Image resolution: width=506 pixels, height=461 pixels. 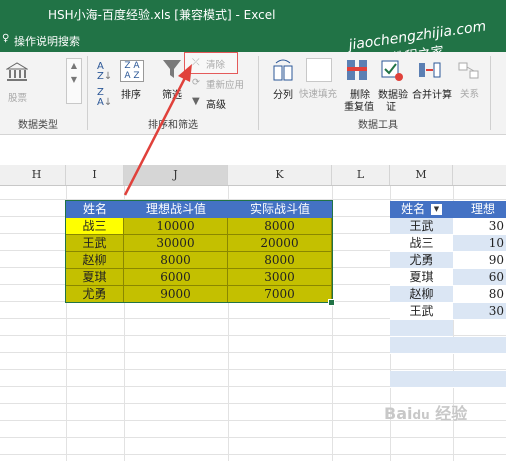 I want to click on filter-dropdown-icon: ▼, so click(x=436, y=209).